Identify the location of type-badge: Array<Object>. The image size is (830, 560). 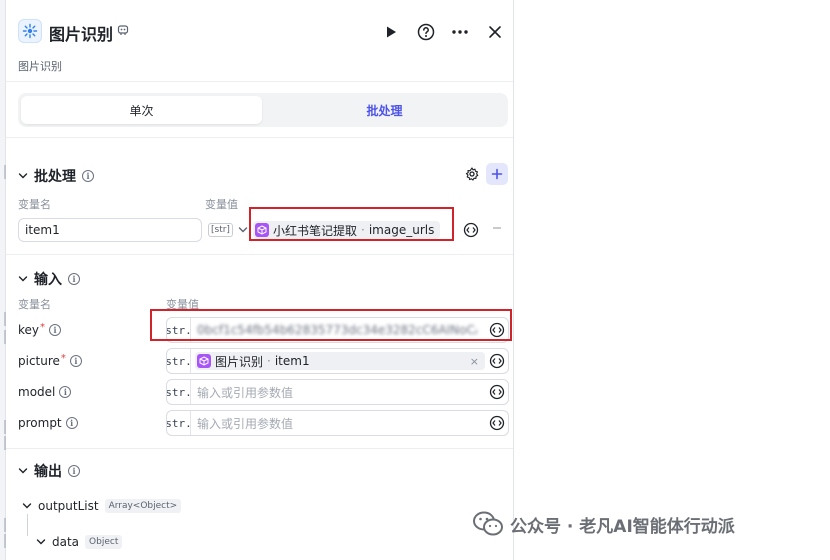
(143, 506).